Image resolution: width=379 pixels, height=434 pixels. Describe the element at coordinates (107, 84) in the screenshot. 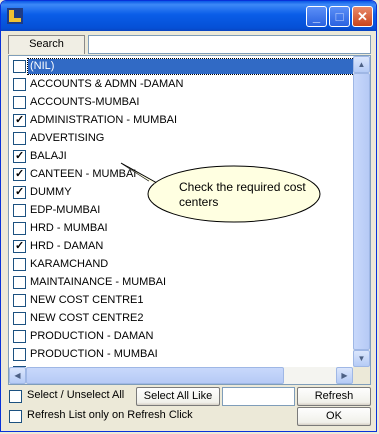

I see `list-item-label: ACCOUNTS & ADMN -DAMAN` at that location.